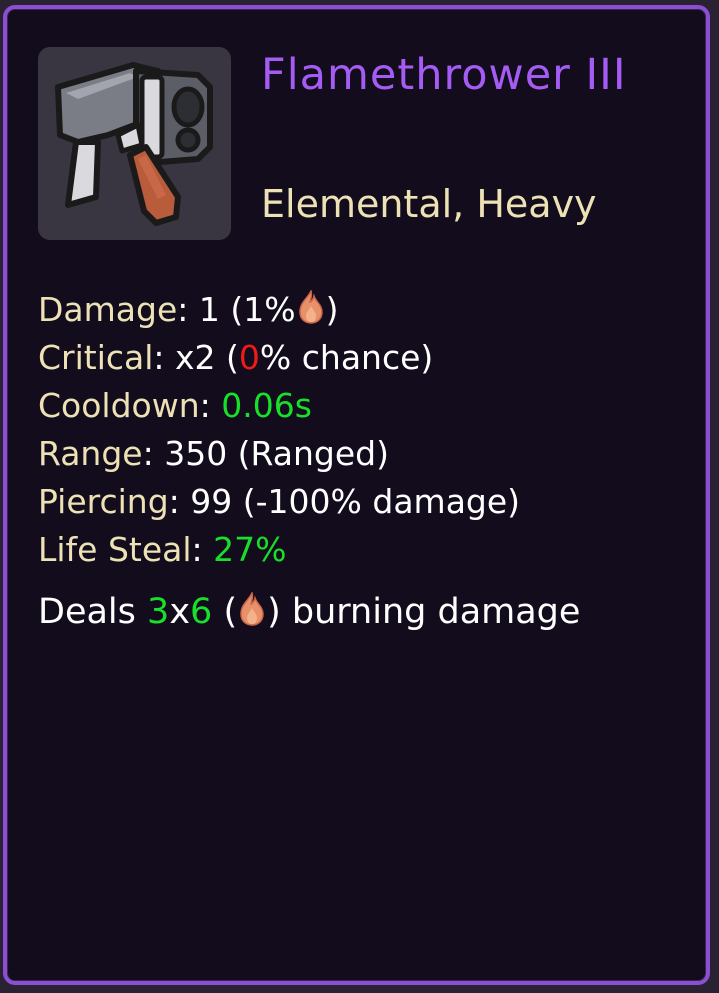  Describe the element at coordinates (332, 309) in the screenshot. I see `stat-damage-close: )` at that location.